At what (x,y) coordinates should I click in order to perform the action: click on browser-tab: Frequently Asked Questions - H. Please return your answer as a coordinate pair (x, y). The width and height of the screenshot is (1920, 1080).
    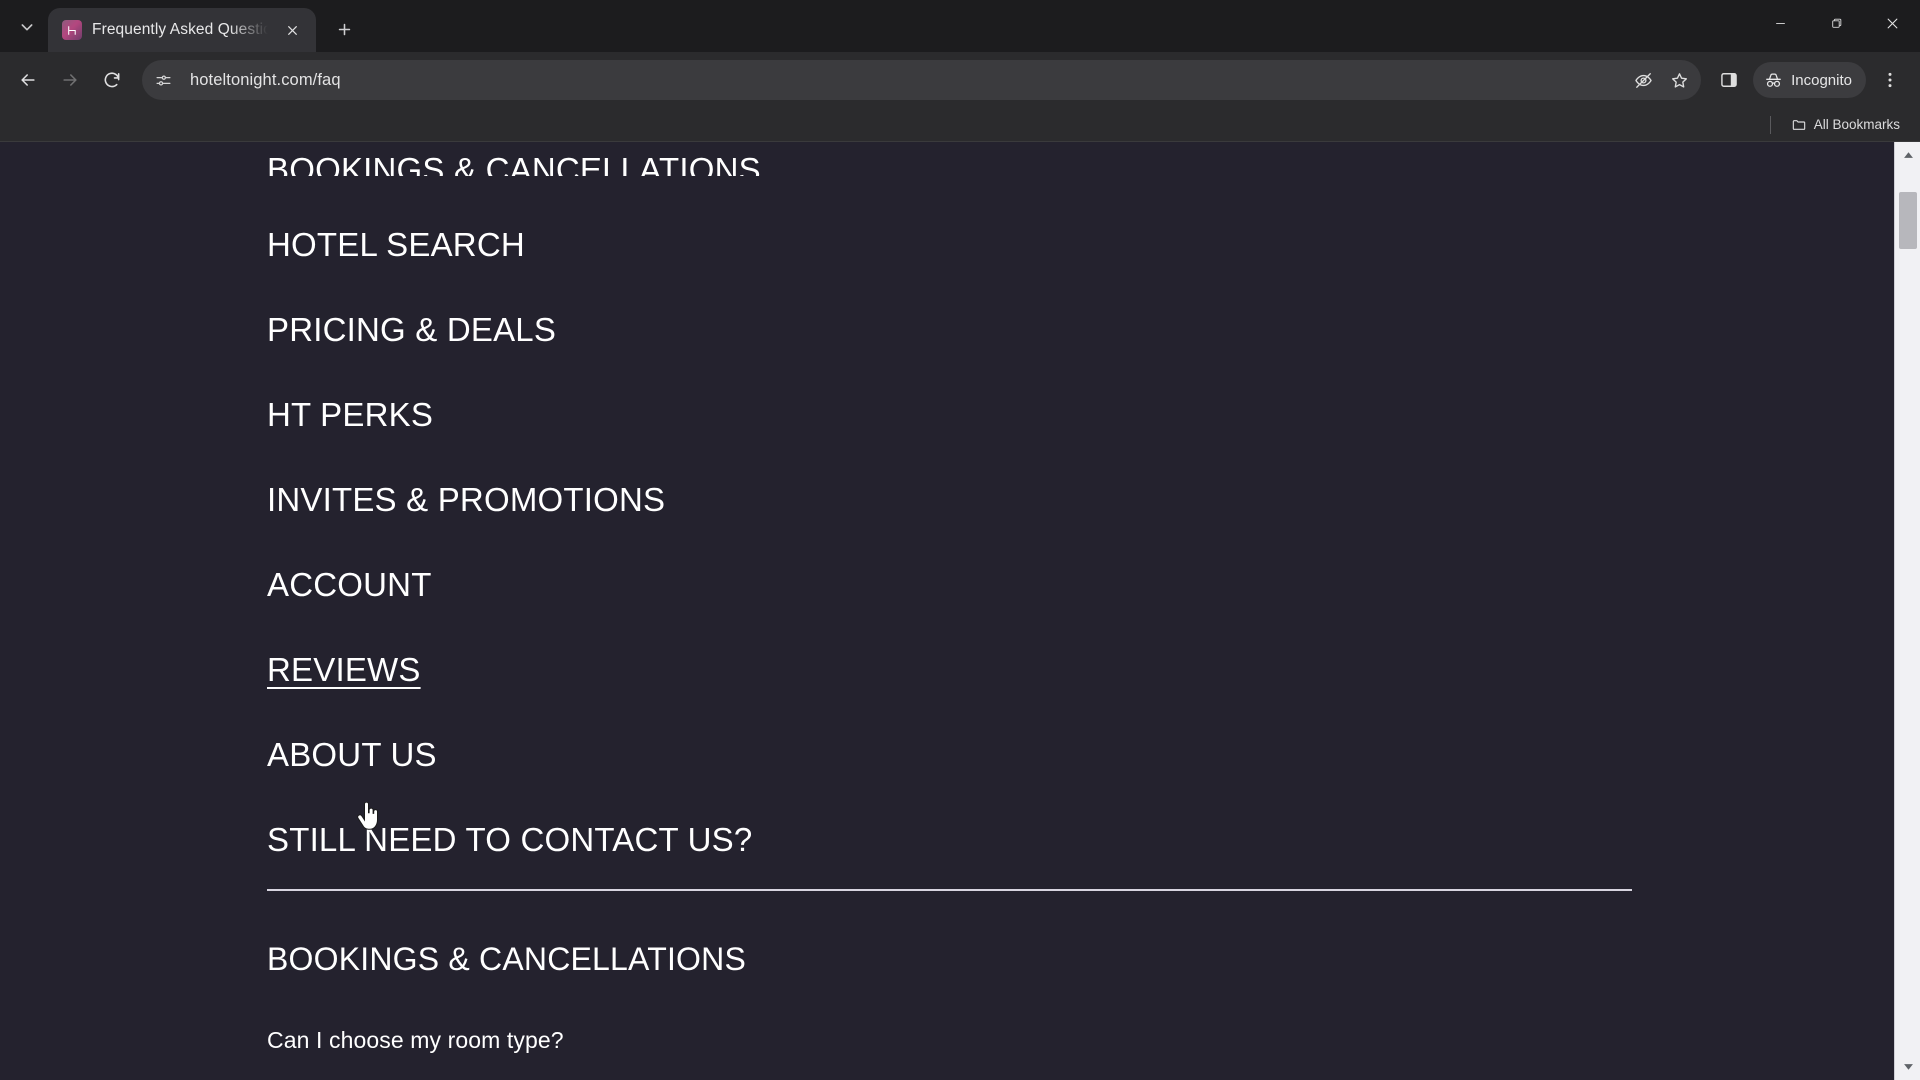
    Looking at the image, I should click on (182, 30).